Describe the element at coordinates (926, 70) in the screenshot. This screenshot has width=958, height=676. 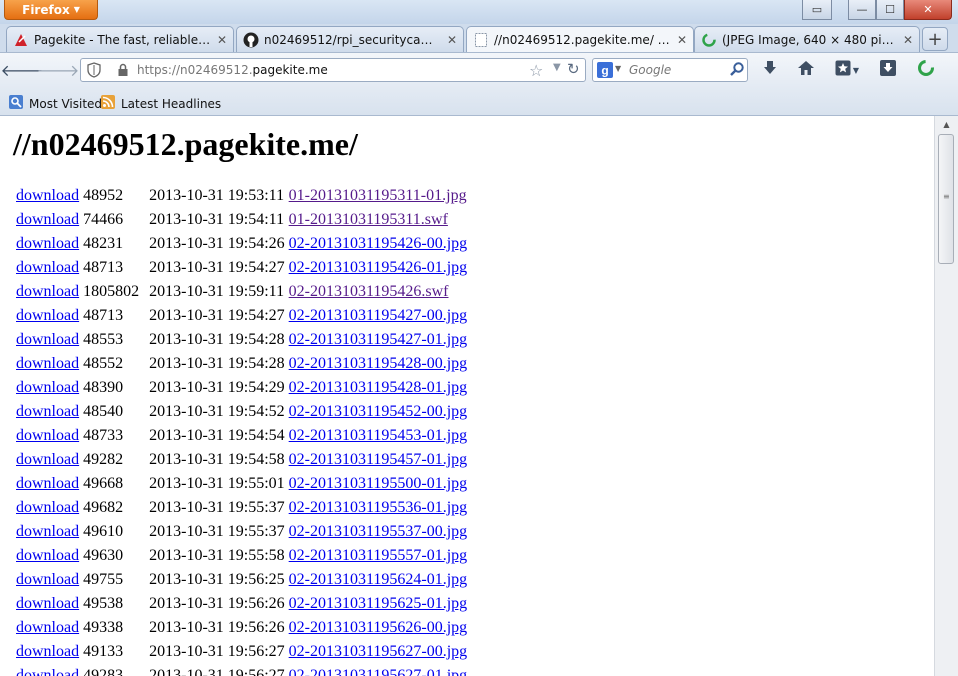
I see `sync-button` at that location.